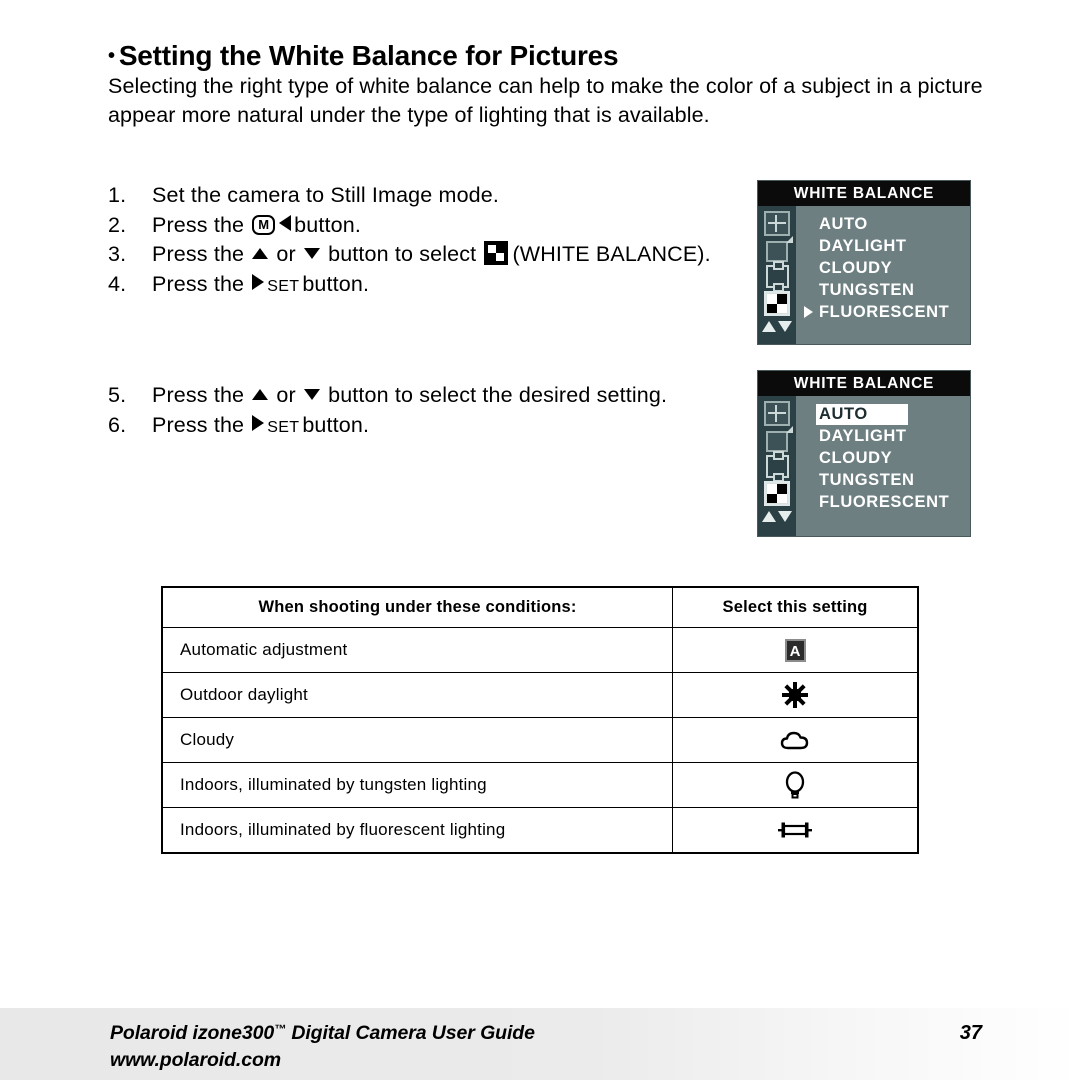 The height and width of the screenshot is (1080, 1080). What do you see at coordinates (258, 422) in the screenshot?
I see `arrow-right-icon` at bounding box center [258, 422].